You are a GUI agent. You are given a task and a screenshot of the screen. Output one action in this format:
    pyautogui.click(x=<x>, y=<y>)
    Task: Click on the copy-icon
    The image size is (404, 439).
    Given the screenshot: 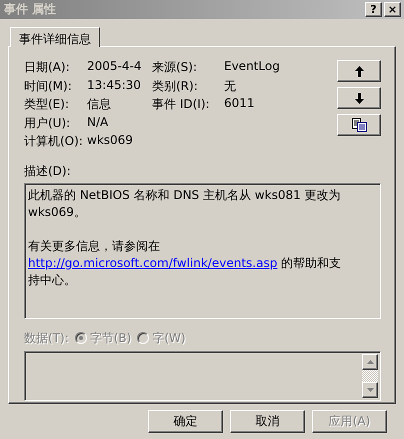 What is the action you would take?
    pyautogui.click(x=359, y=125)
    